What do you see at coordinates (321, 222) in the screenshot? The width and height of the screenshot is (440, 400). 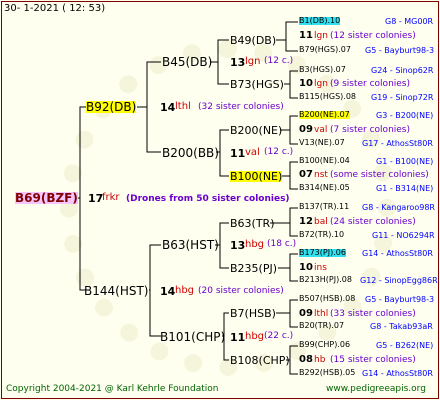 I see `g5-4-race: bal` at bounding box center [321, 222].